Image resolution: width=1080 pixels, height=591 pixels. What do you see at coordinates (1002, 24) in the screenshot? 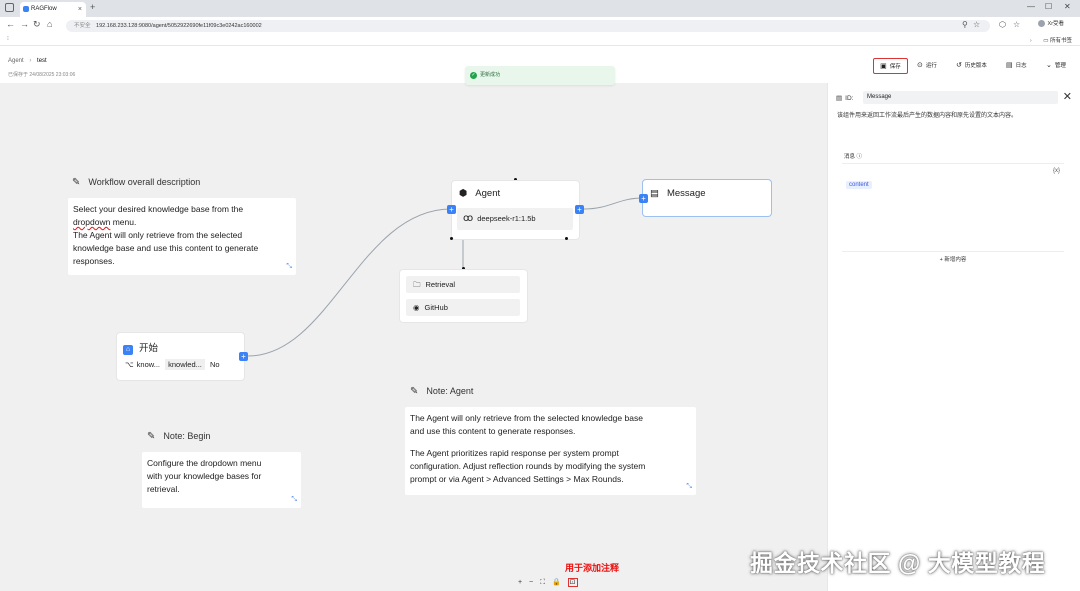
I see `extensions-icon: ⬡` at bounding box center [1002, 24].